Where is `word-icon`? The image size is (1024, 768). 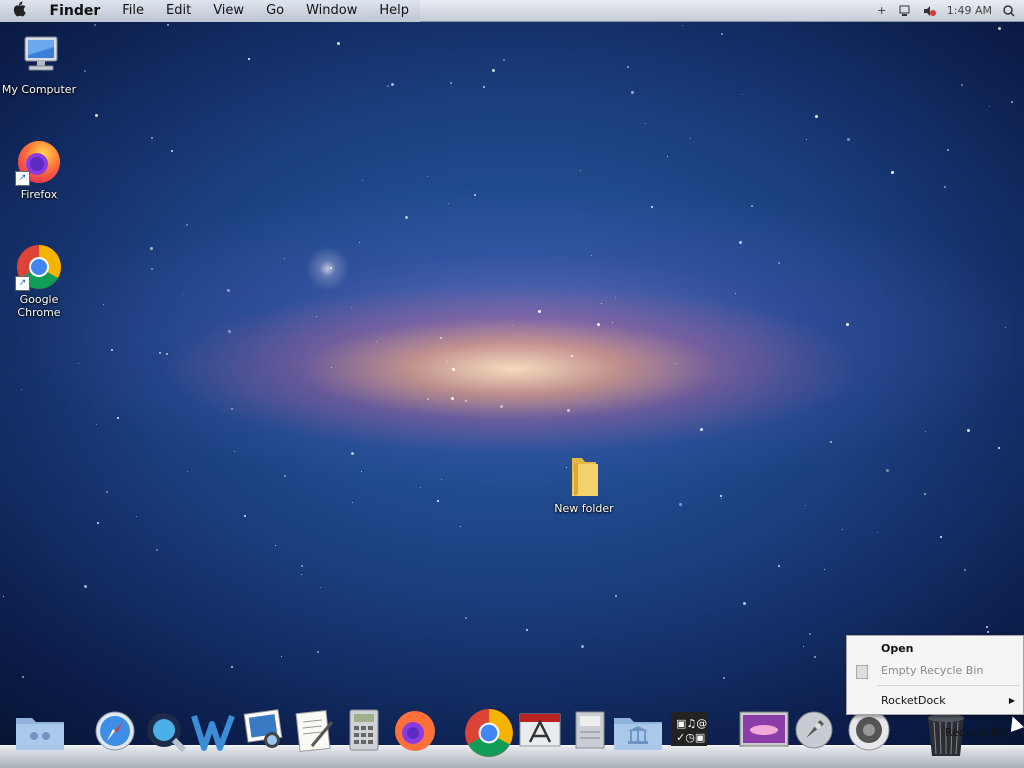 word-icon is located at coordinates (213, 731).